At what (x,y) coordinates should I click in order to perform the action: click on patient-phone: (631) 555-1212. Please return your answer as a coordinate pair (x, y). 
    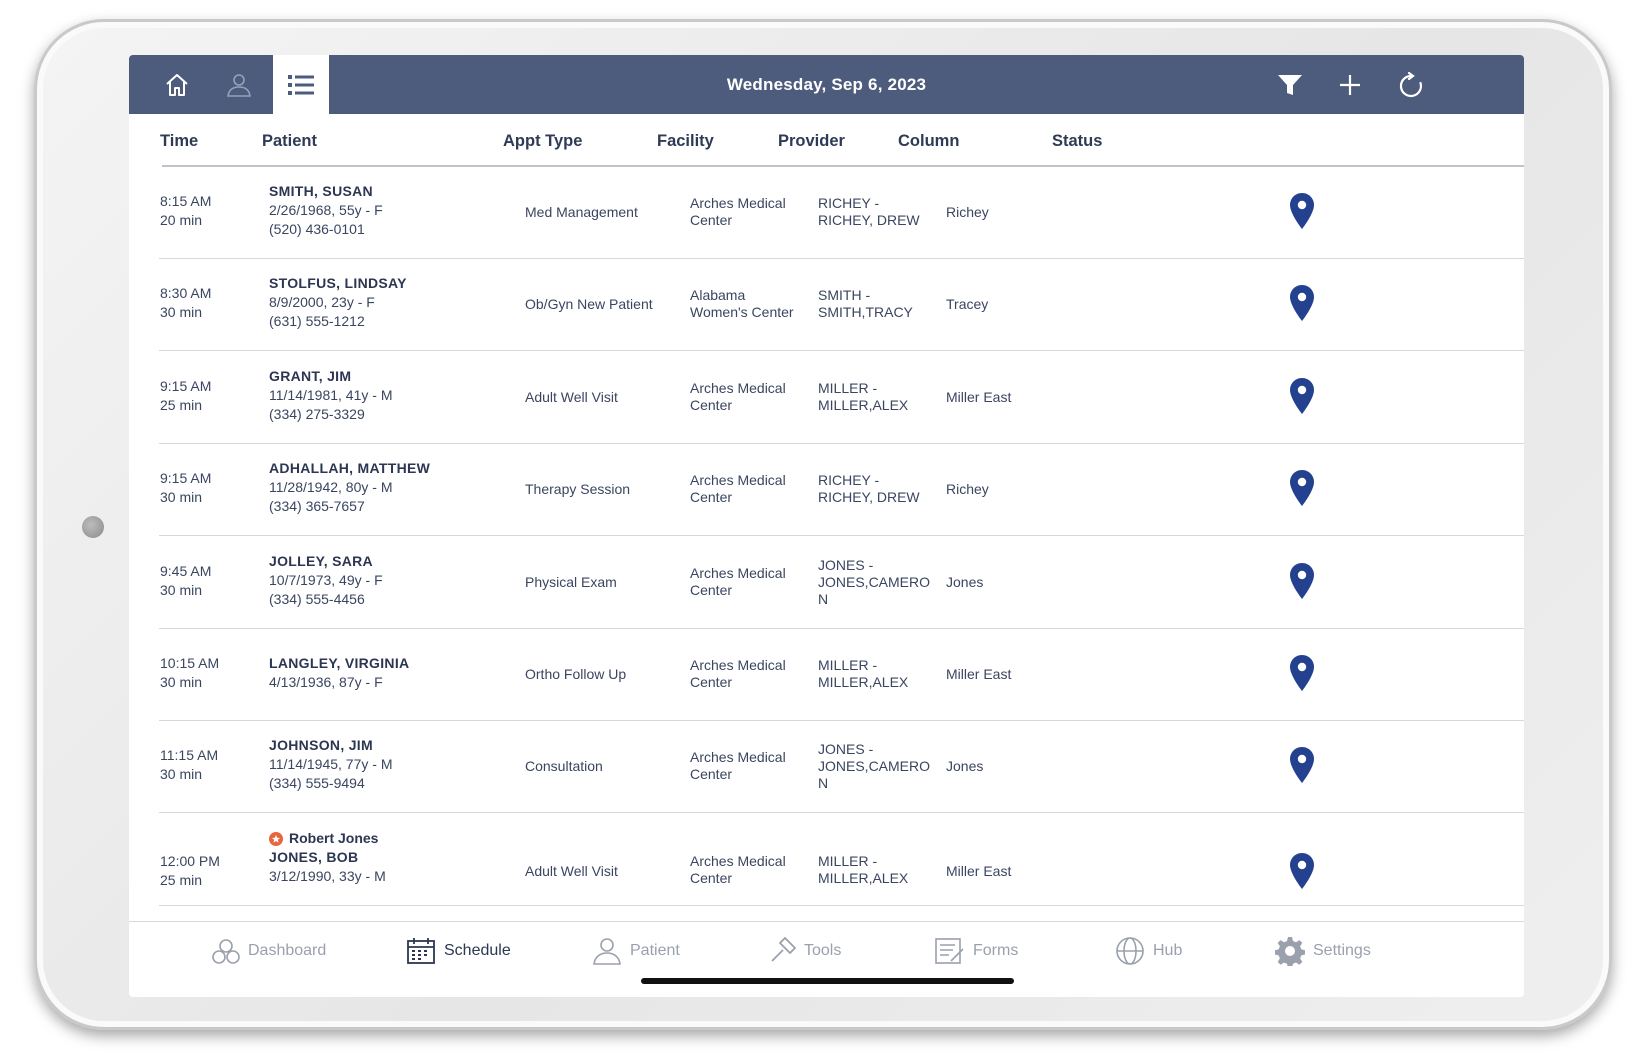
    Looking at the image, I should click on (317, 321).